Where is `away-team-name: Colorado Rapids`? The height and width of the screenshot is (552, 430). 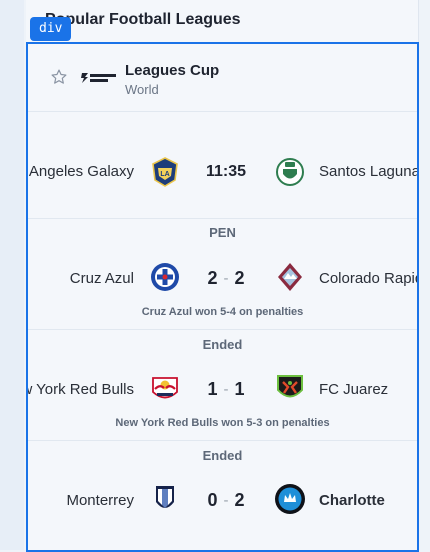
away-team-name: Colorado Rapids is located at coordinates (368, 278).